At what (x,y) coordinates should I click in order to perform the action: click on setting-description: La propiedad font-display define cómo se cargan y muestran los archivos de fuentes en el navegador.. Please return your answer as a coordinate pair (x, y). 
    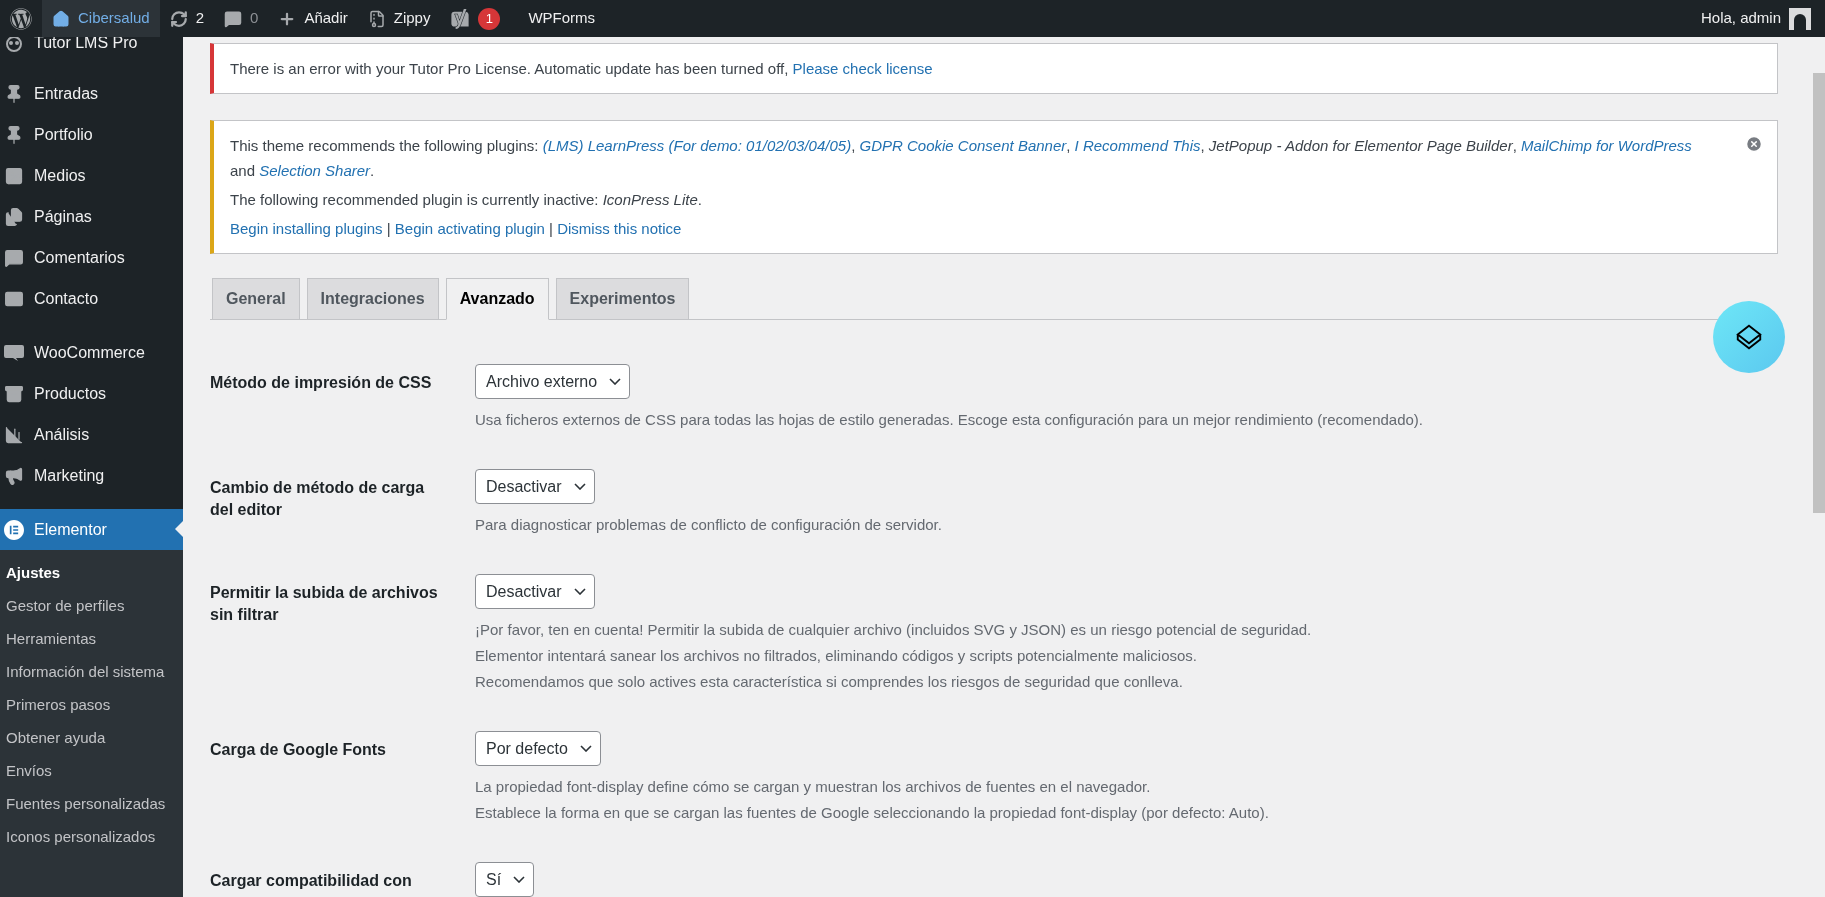
    Looking at the image, I should click on (813, 787).